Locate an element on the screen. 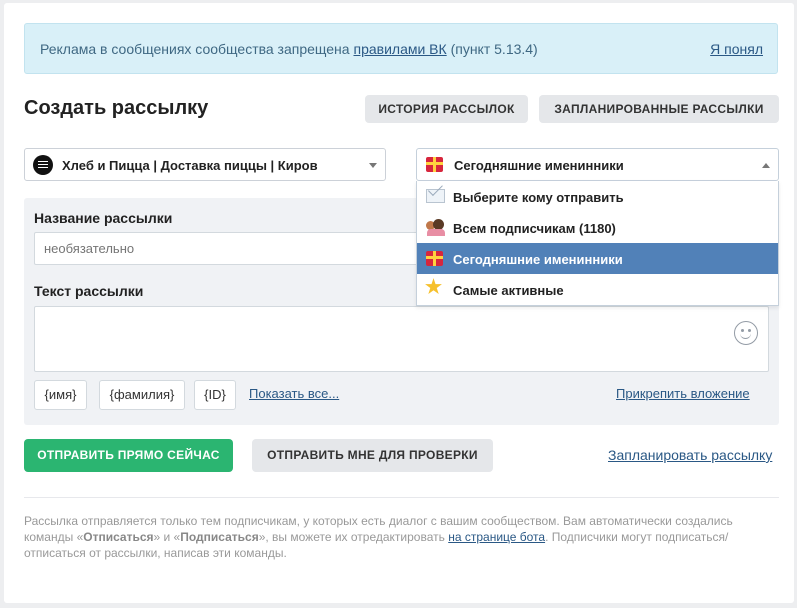  page-title: Создать рассылку is located at coordinates (116, 108).